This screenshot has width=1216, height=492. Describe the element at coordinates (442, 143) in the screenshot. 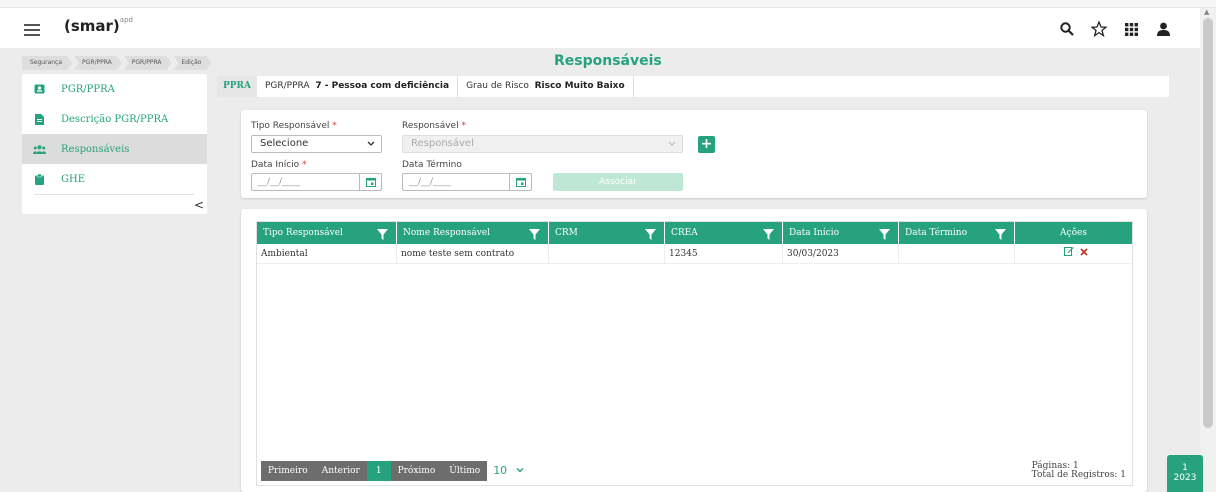

I see `responsavel-placeholder: Responsável` at that location.